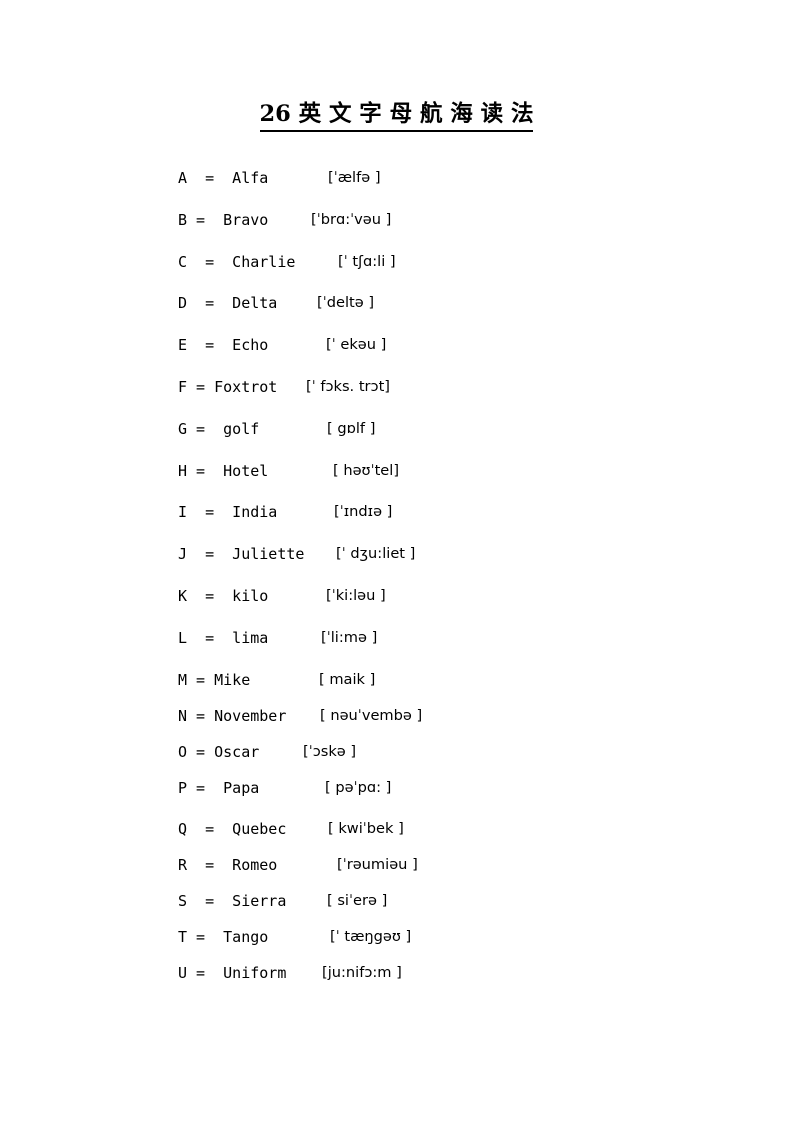 This screenshot has width=793, height=1122. I want to click on alphabet-entry-row: Q = Quebec [ kwiˈbek ], so click(396, 837).